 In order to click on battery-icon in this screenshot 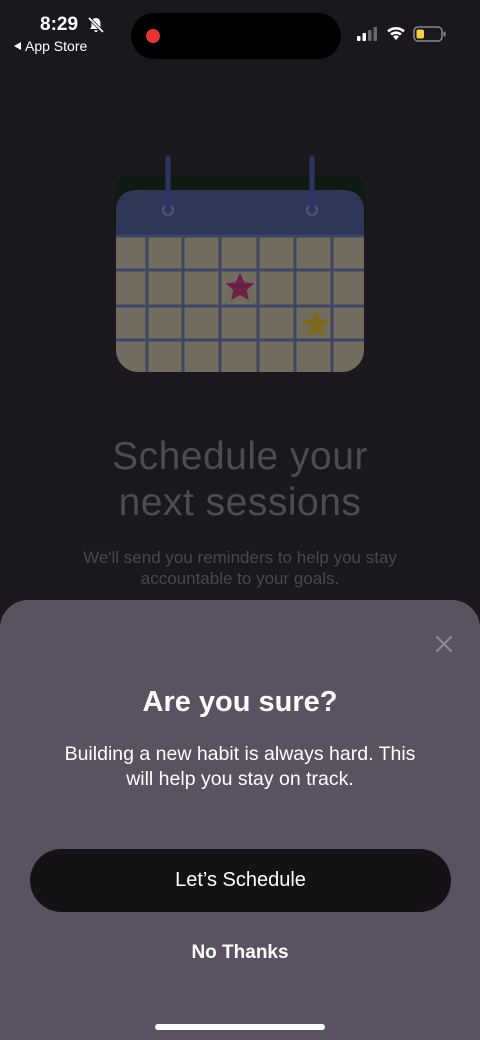, I will do `click(429, 34)`.